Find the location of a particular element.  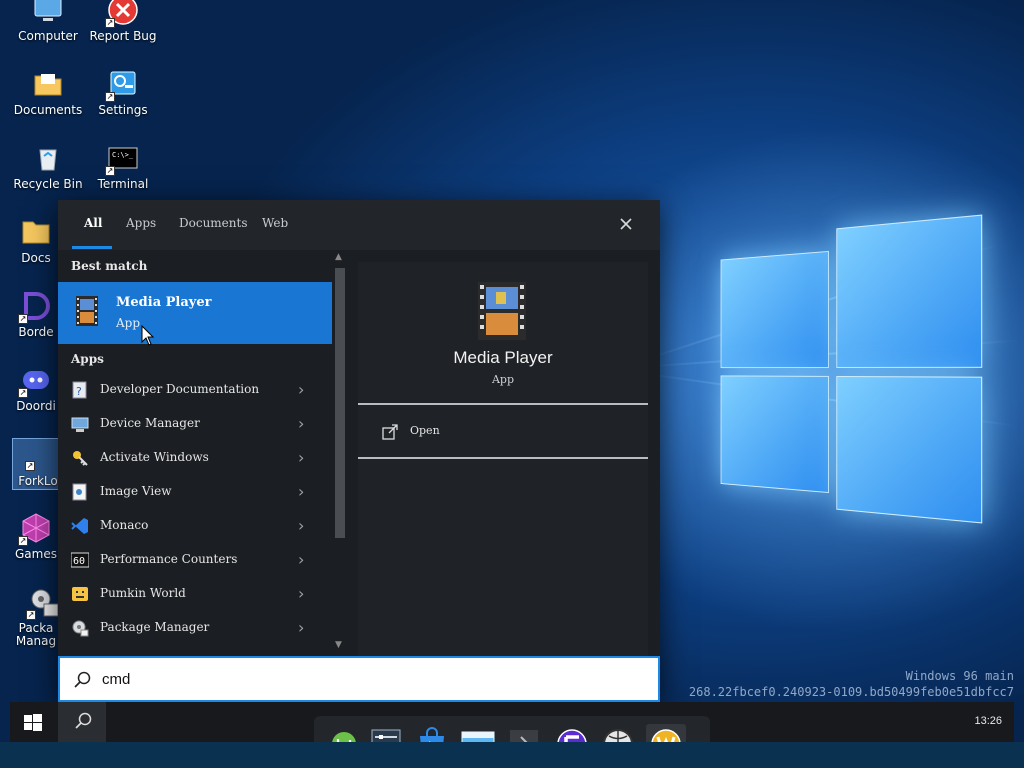

computer-icon is located at coordinates (48, 13).